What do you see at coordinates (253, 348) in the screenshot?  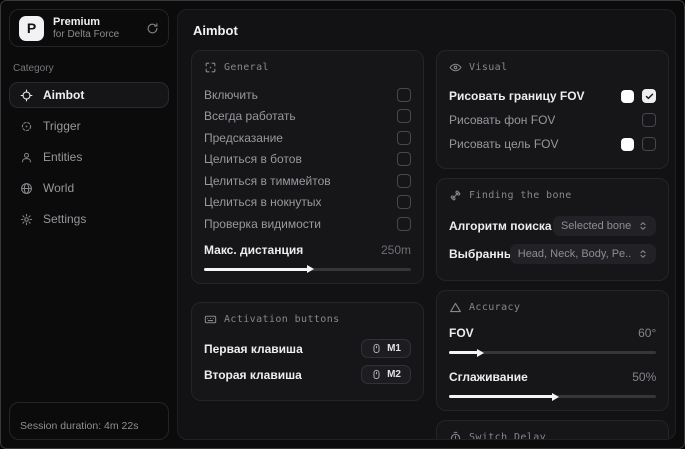 I see `setting-label: Первая клавиша` at bounding box center [253, 348].